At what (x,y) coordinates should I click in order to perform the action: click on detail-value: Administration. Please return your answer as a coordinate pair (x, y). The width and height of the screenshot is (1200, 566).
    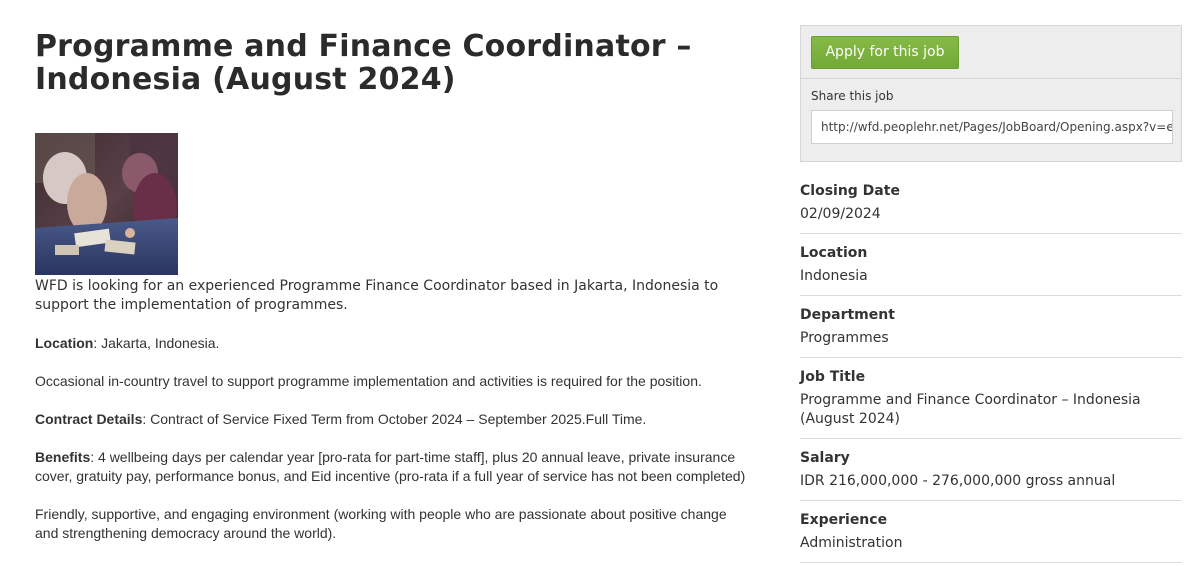
    Looking at the image, I should click on (851, 543).